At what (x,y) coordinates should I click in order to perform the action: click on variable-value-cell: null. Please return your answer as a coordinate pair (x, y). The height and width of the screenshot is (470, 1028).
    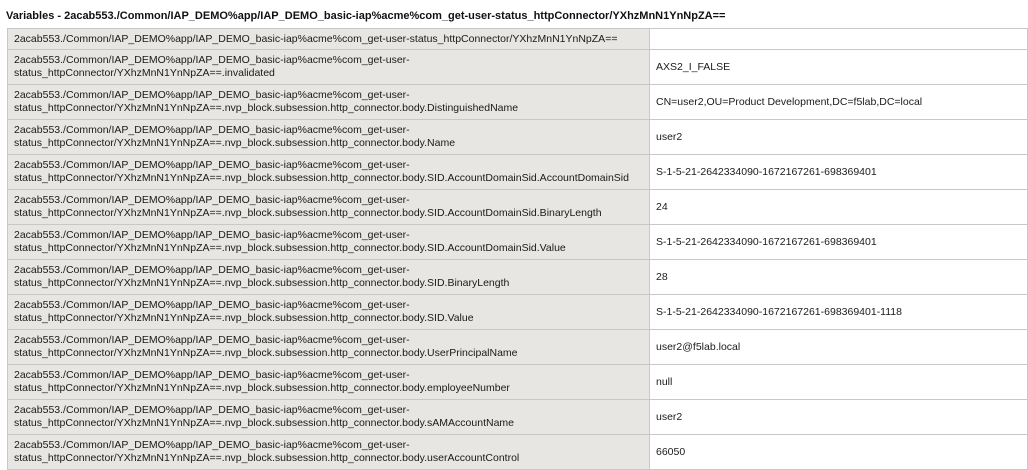
    Looking at the image, I should click on (838, 382).